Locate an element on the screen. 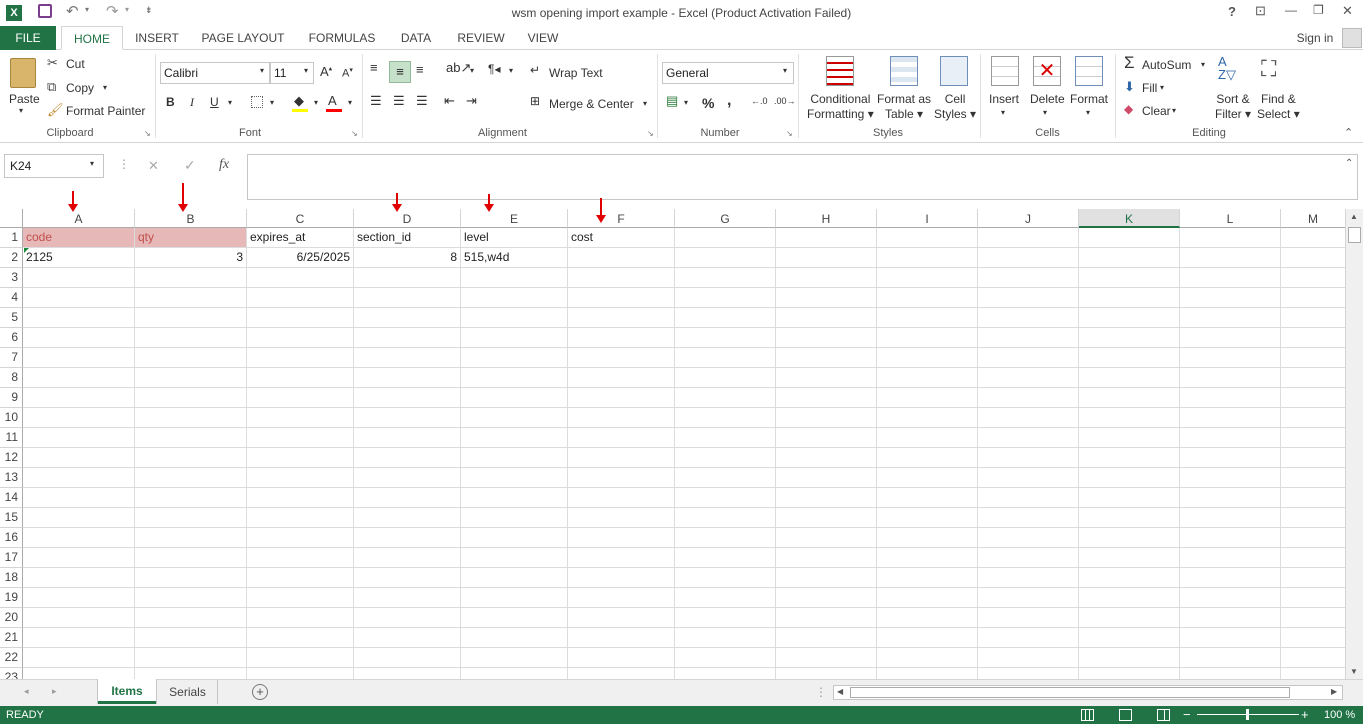 Image resolution: width=1363 pixels, height=724 pixels. horizontal-scroll-thumb is located at coordinates (1070, 692).